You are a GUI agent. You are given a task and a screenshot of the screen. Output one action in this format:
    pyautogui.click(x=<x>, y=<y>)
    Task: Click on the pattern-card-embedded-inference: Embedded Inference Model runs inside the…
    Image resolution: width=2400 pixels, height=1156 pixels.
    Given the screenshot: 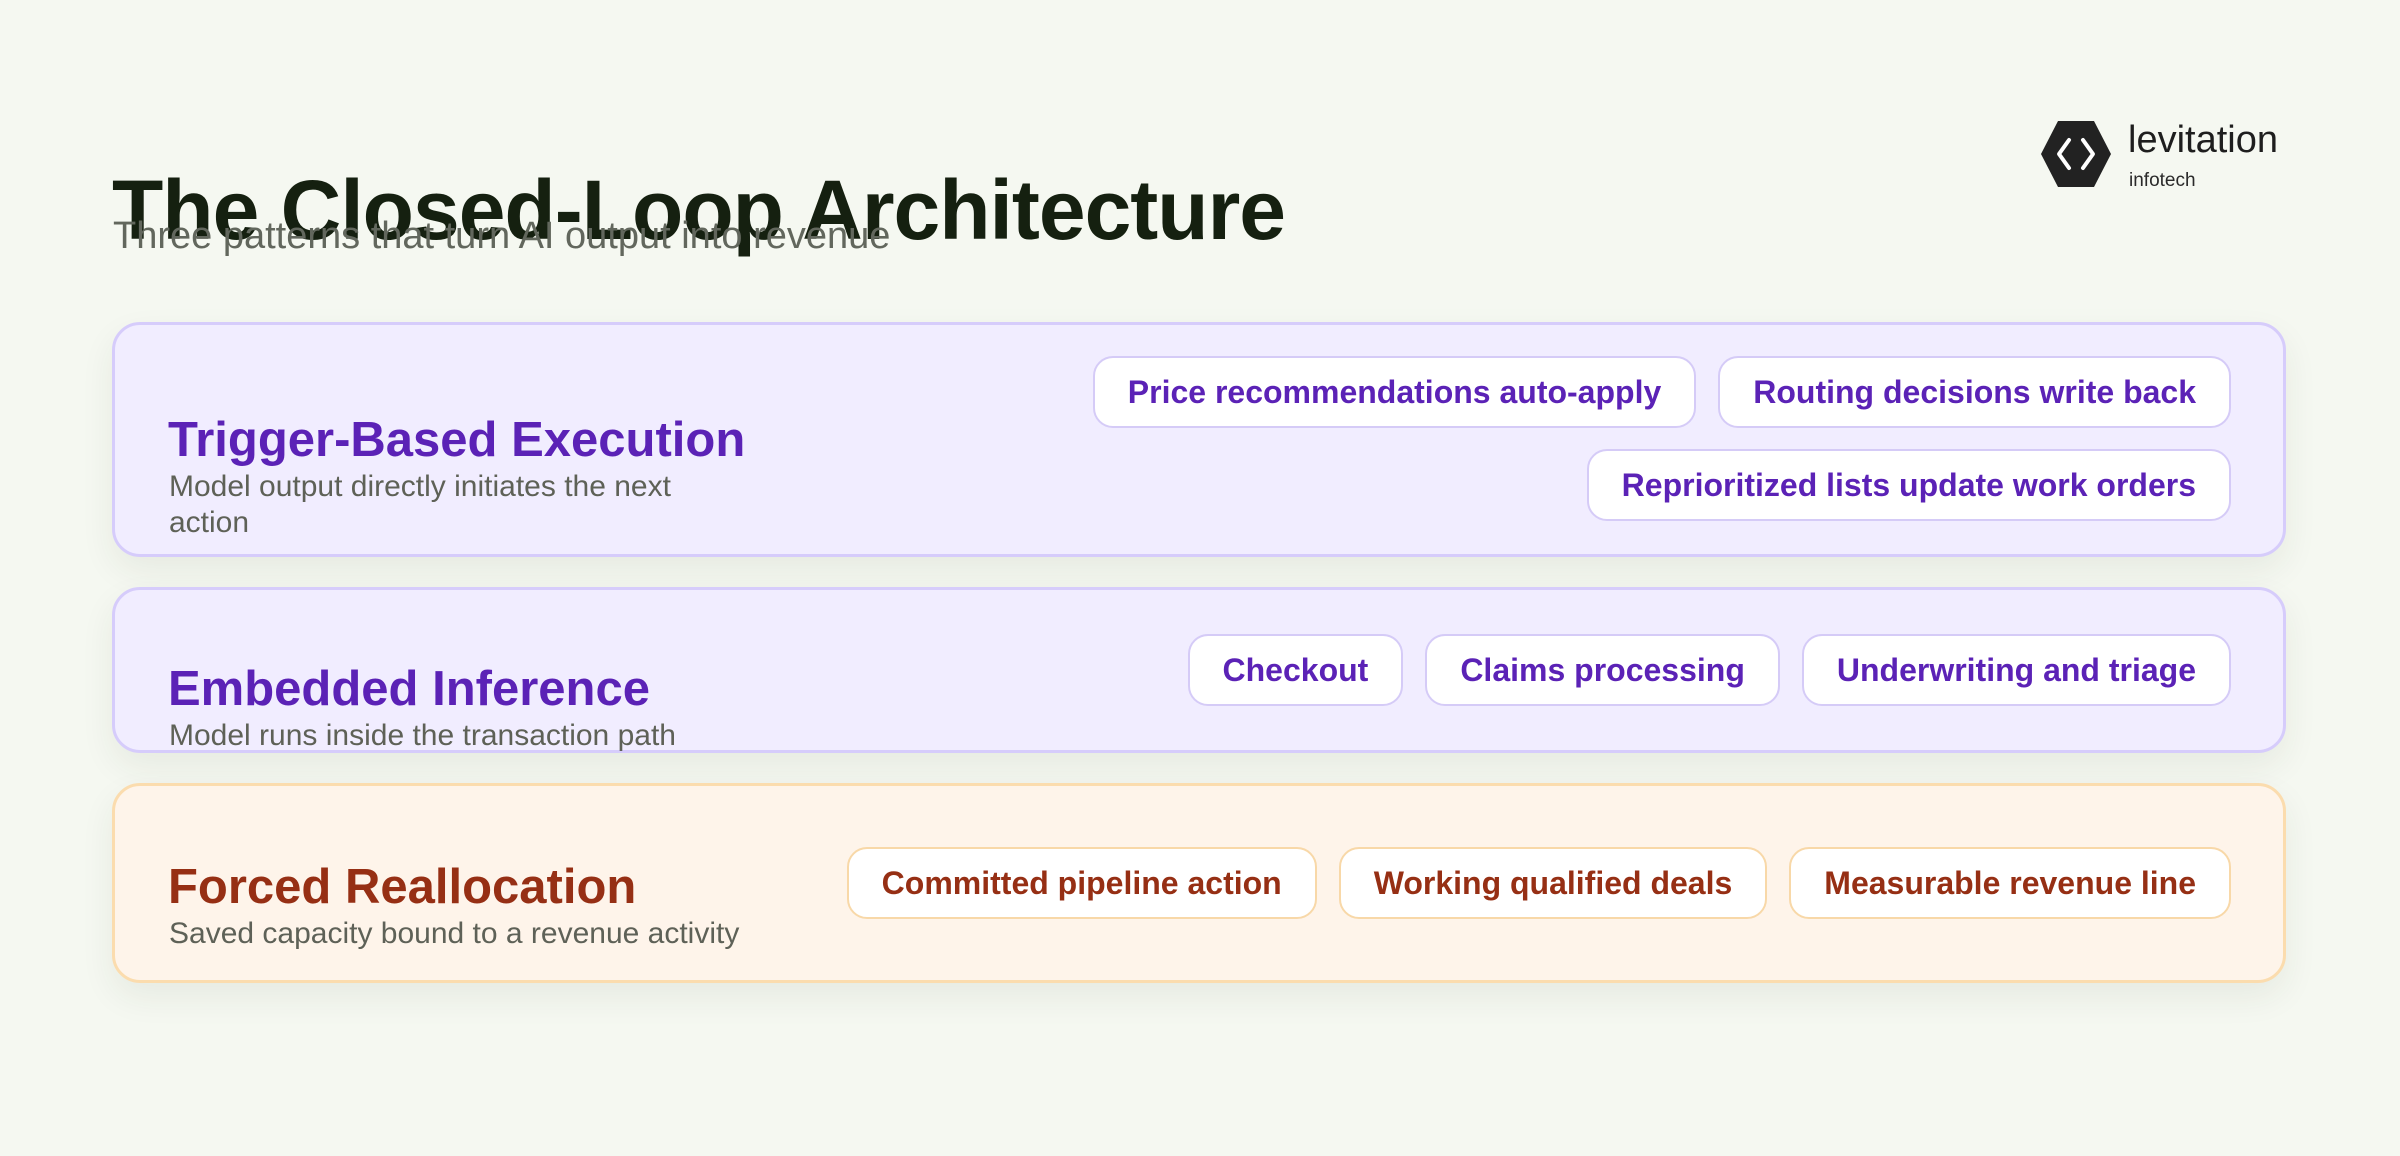 What is the action you would take?
    pyautogui.click(x=1199, y=670)
    